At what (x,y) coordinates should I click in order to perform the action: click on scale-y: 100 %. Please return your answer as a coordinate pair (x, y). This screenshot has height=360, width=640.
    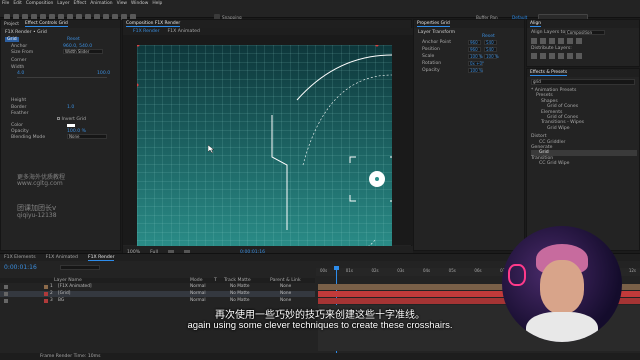
    Looking at the image, I should click on (491, 56).